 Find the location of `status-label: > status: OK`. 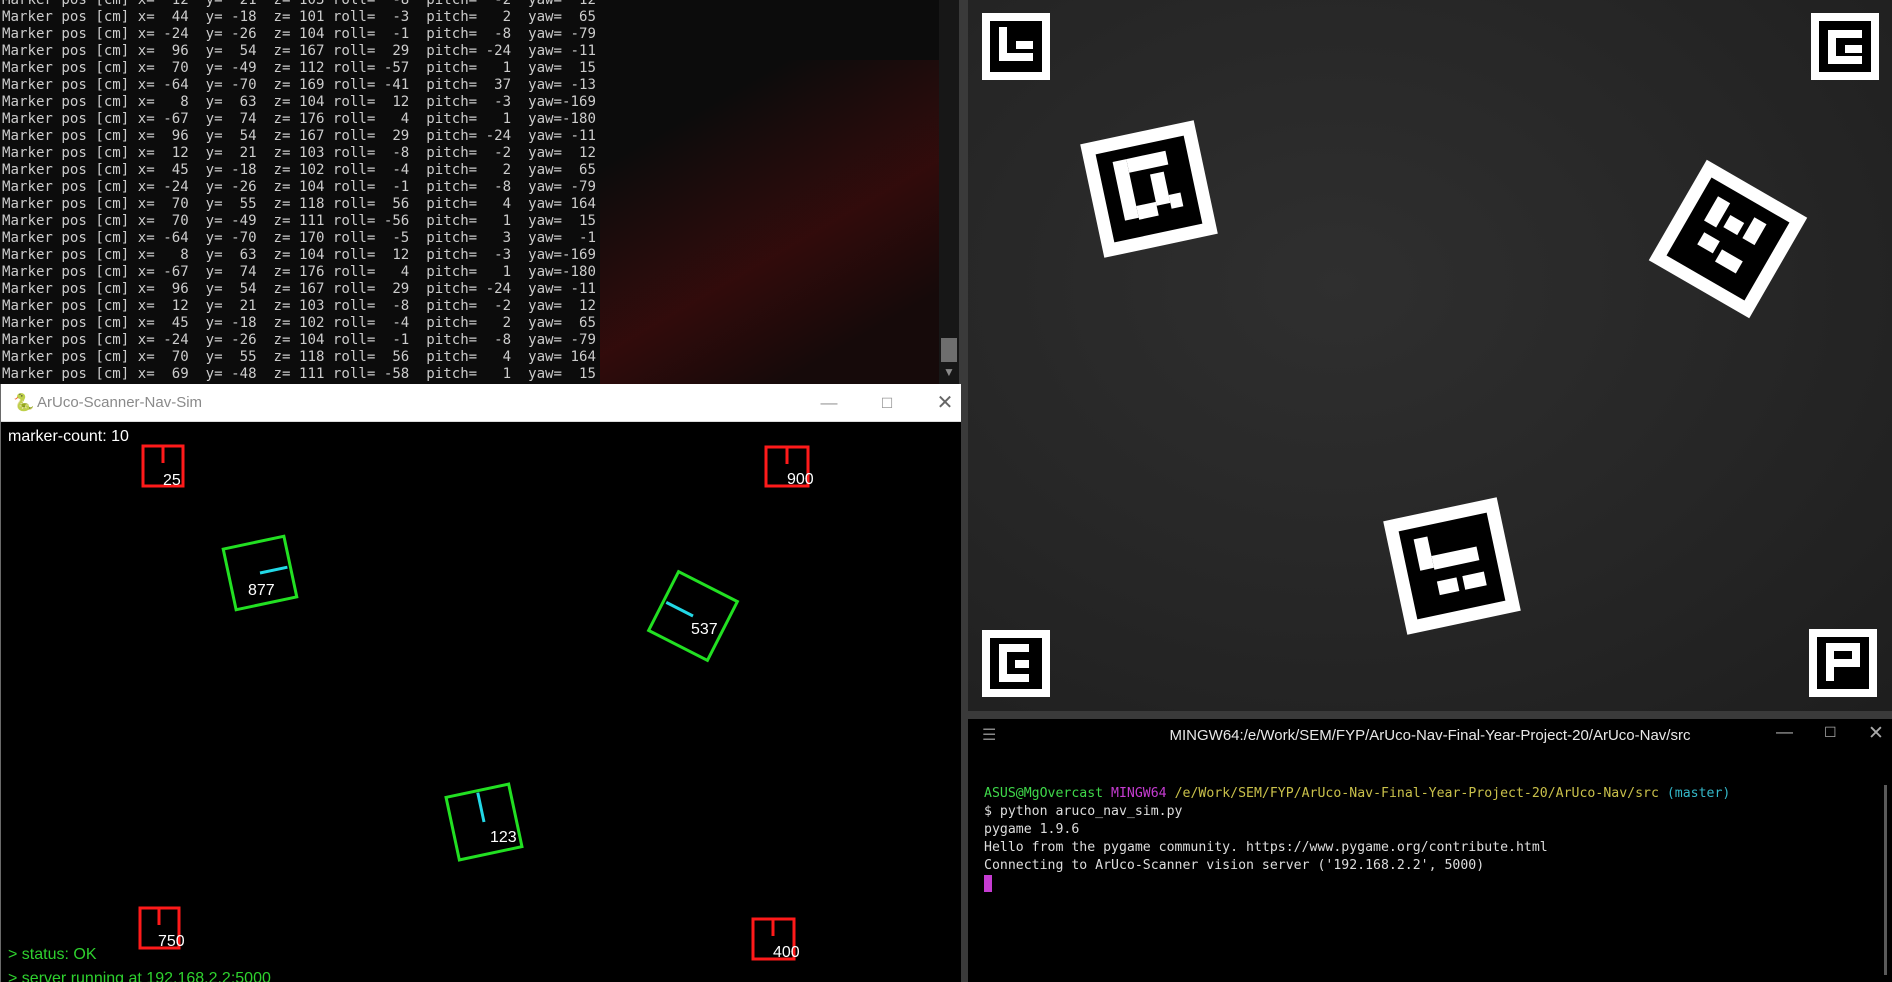

status-label: > status: OK is located at coordinates (52, 954).